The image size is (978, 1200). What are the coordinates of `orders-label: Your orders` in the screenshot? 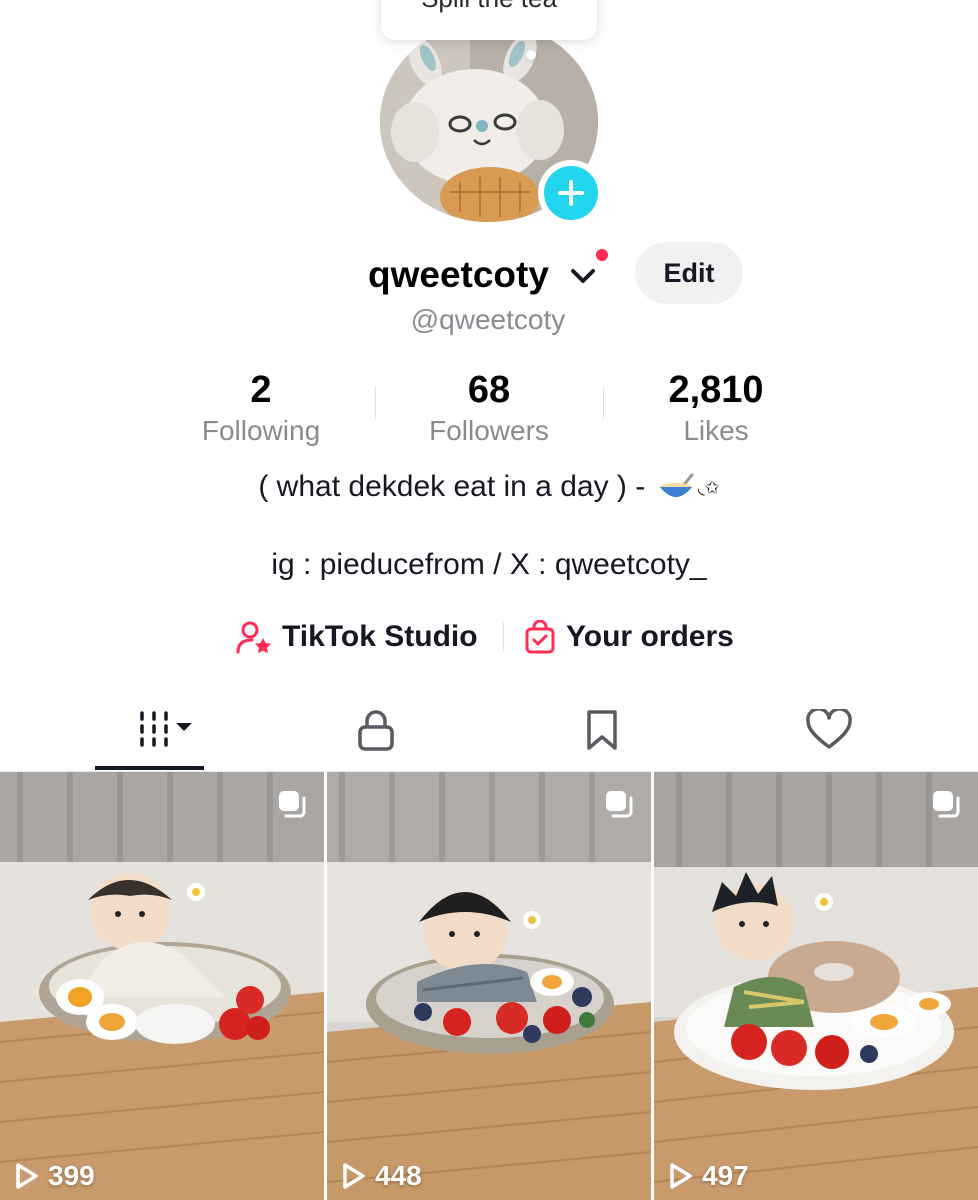 It's located at (650, 636).